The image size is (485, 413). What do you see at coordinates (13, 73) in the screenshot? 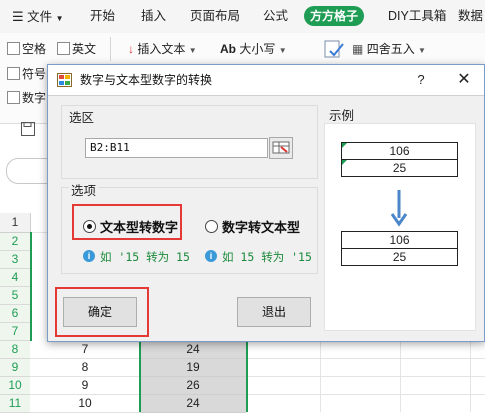
I see `checkbox-symbol` at bounding box center [13, 73].